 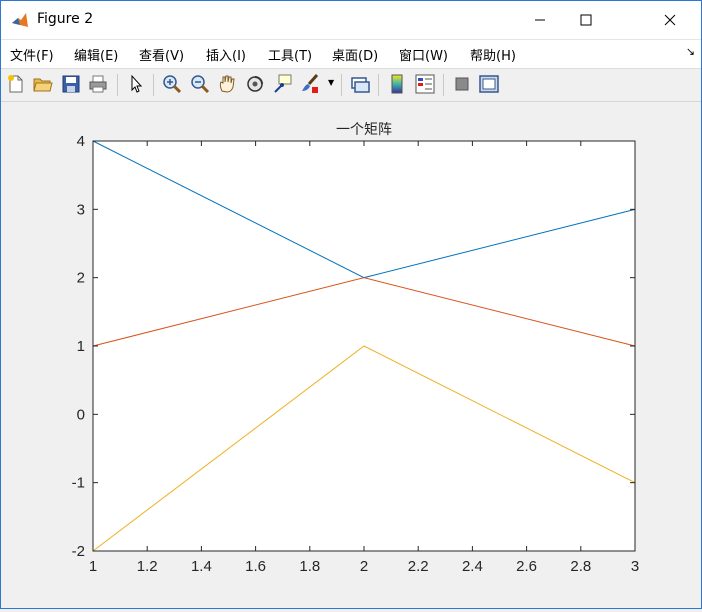 What do you see at coordinates (81, 209) in the screenshot?
I see `y-tick-label: 3` at bounding box center [81, 209].